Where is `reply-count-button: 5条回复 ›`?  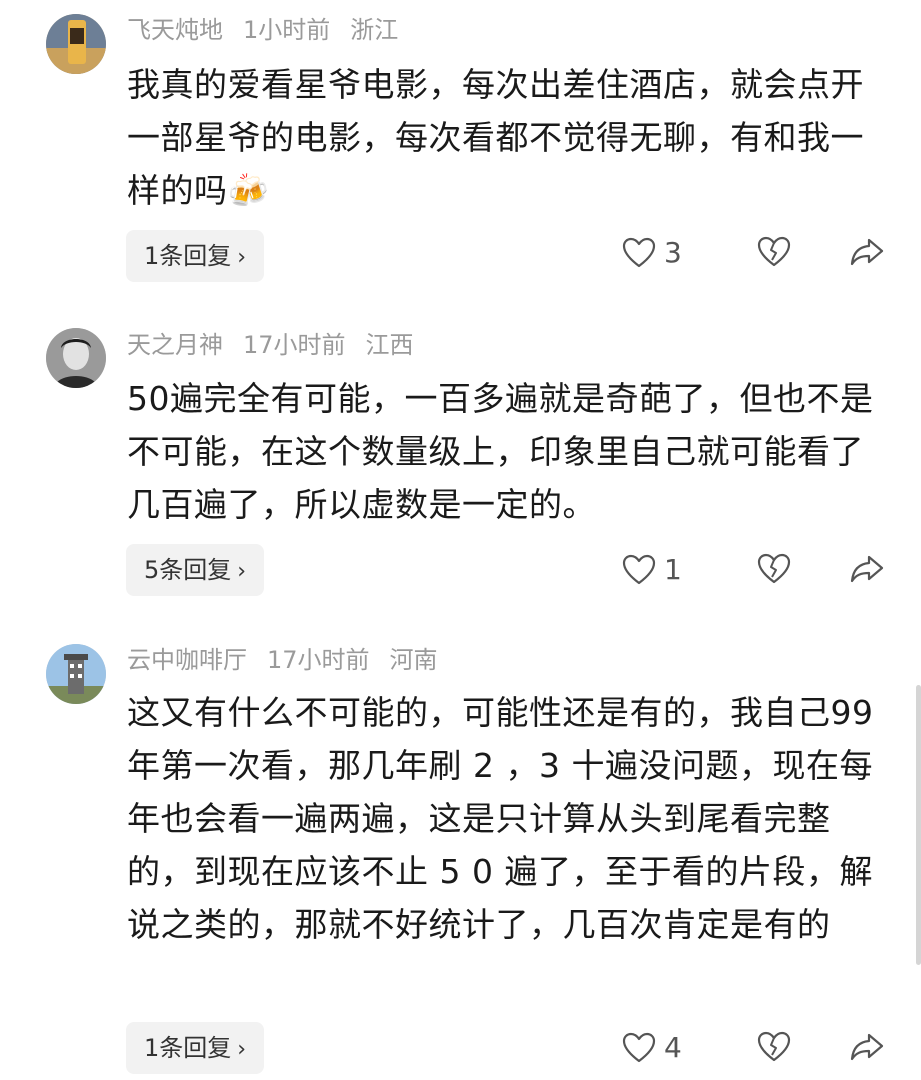
reply-count-button: 5条回复 › is located at coordinates (195, 570).